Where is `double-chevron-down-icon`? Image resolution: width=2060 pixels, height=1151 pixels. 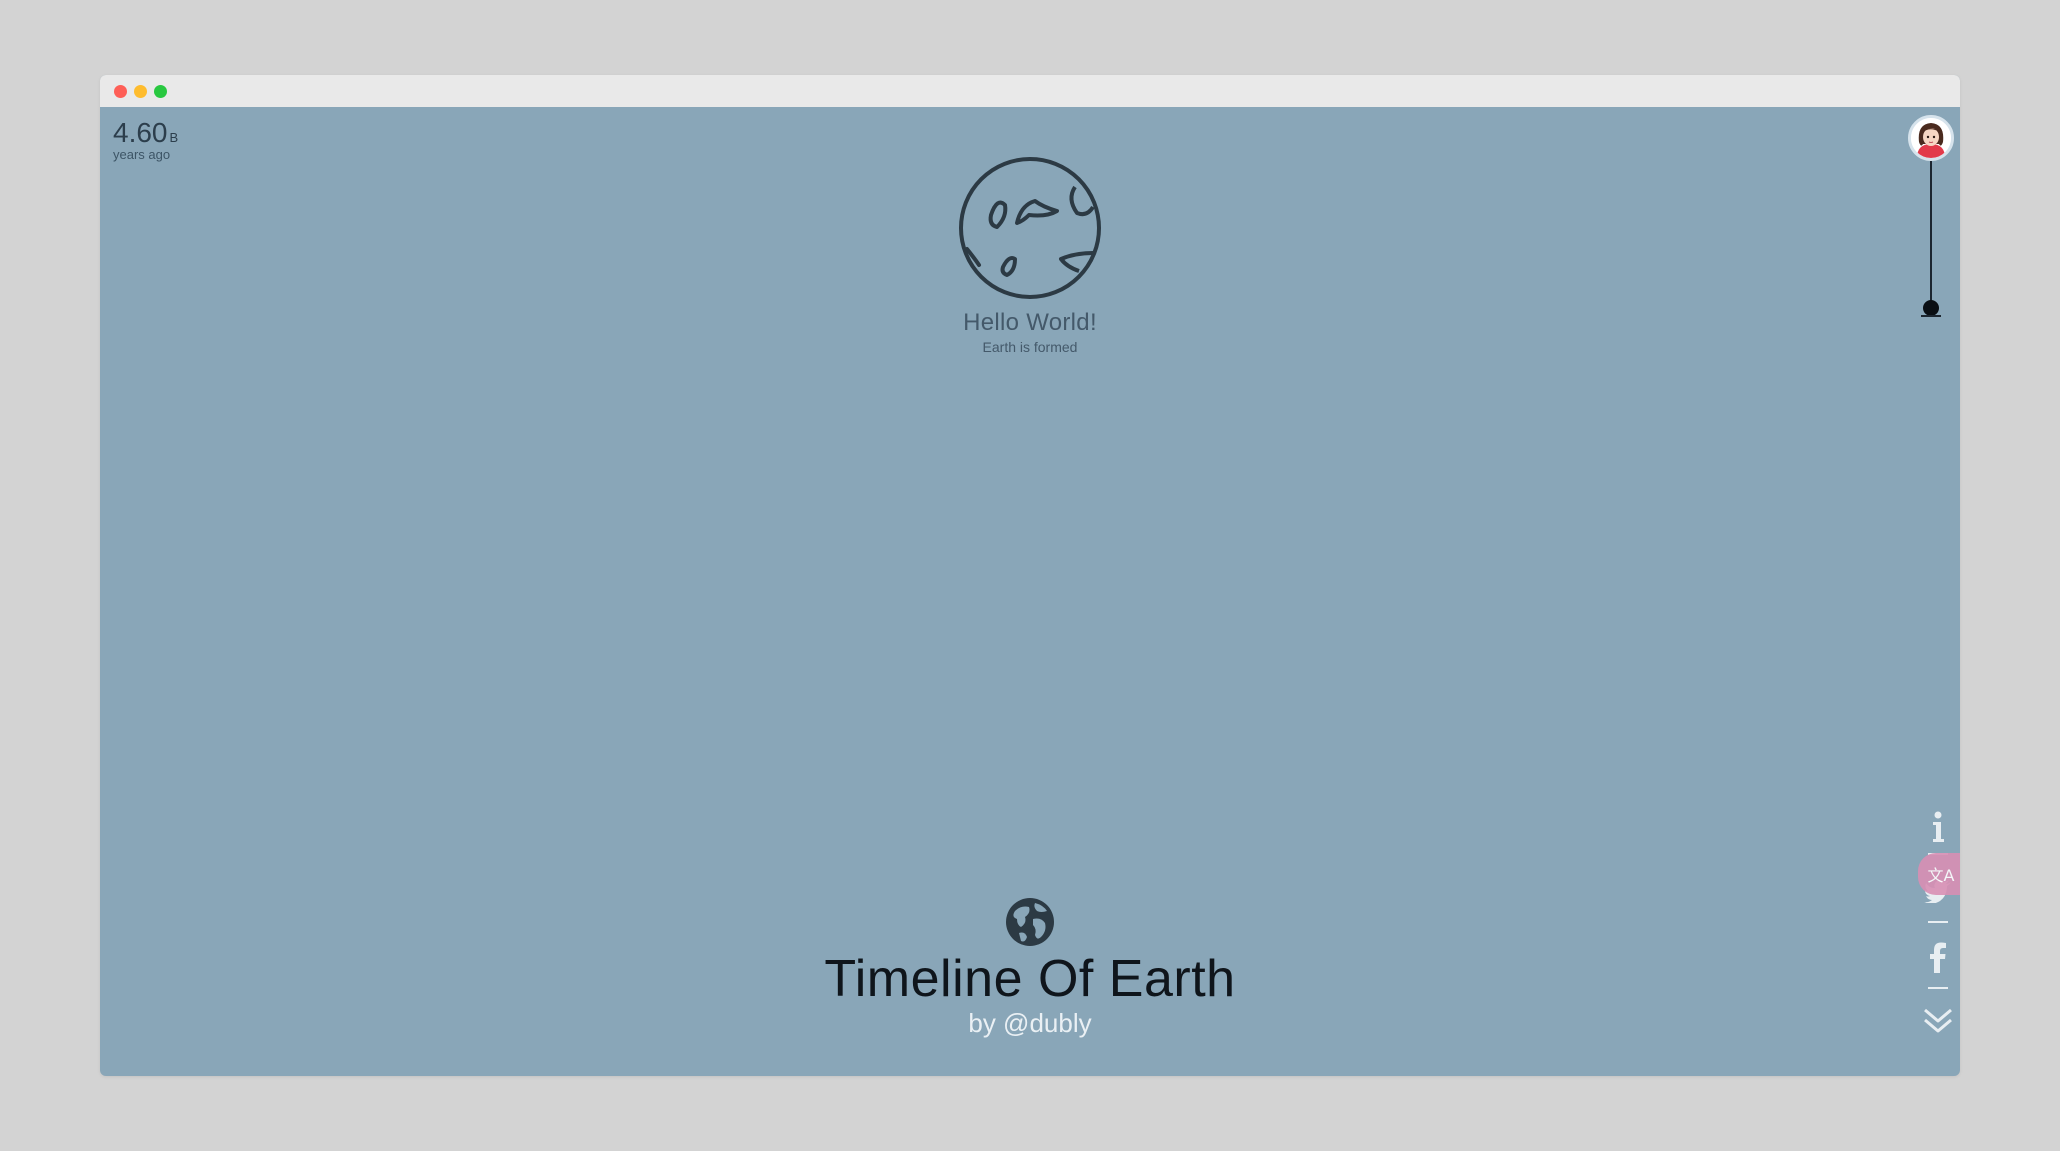
double-chevron-down-icon is located at coordinates (1938, 1020).